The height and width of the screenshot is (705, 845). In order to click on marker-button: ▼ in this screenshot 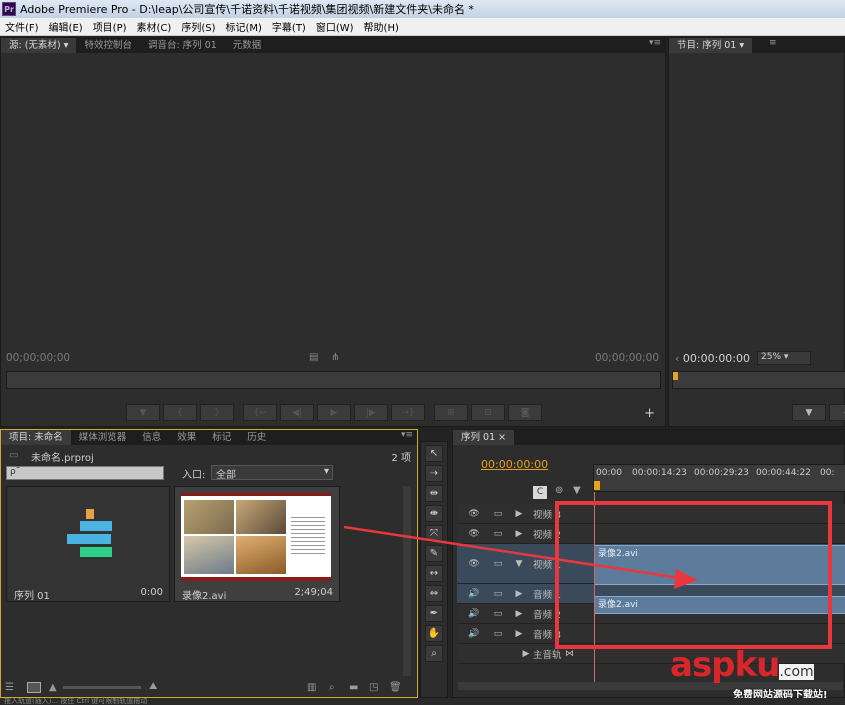, I will do `click(143, 412)`.